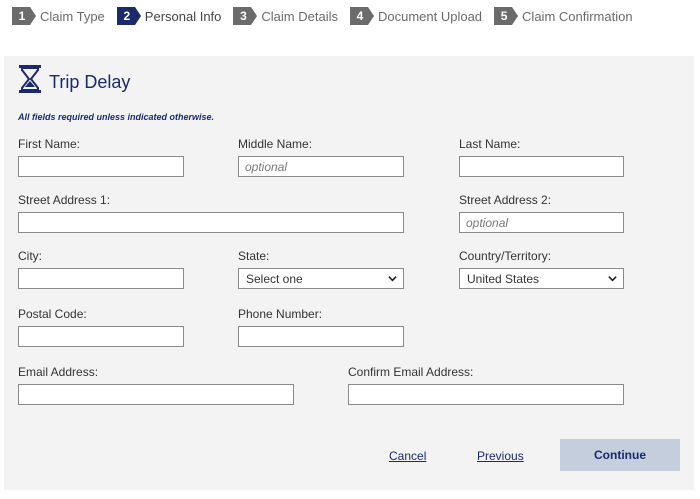 The height and width of the screenshot is (499, 700). What do you see at coordinates (245, 16) in the screenshot?
I see `step-number: 3` at bounding box center [245, 16].